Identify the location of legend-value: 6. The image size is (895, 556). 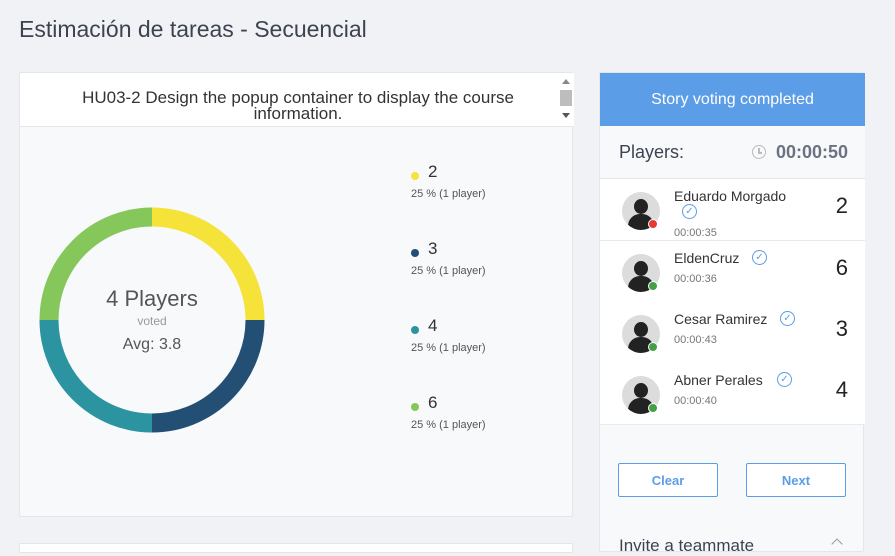
(433, 402).